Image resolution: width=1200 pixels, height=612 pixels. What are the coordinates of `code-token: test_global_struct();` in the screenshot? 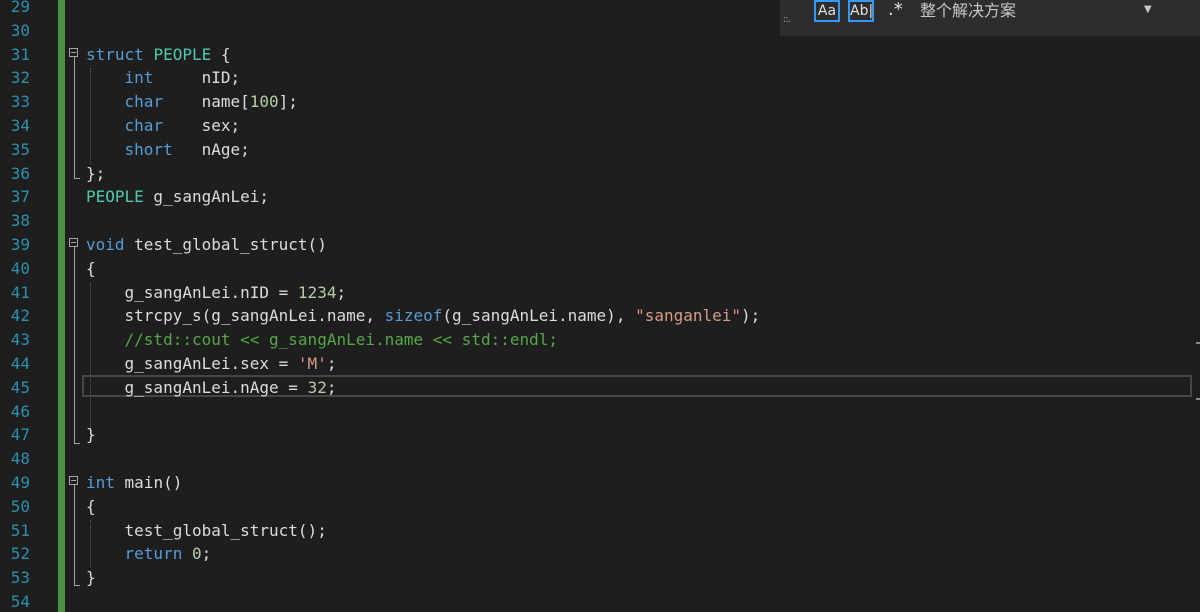 It's located at (206, 530).